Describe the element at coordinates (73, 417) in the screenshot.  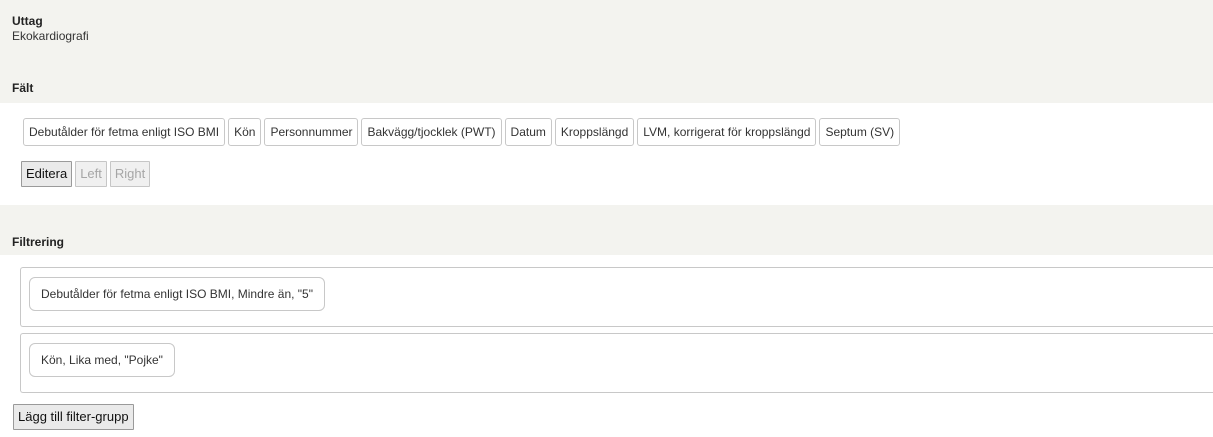
I see `add-filter-group-button: Lägg till filter-grupp` at that location.